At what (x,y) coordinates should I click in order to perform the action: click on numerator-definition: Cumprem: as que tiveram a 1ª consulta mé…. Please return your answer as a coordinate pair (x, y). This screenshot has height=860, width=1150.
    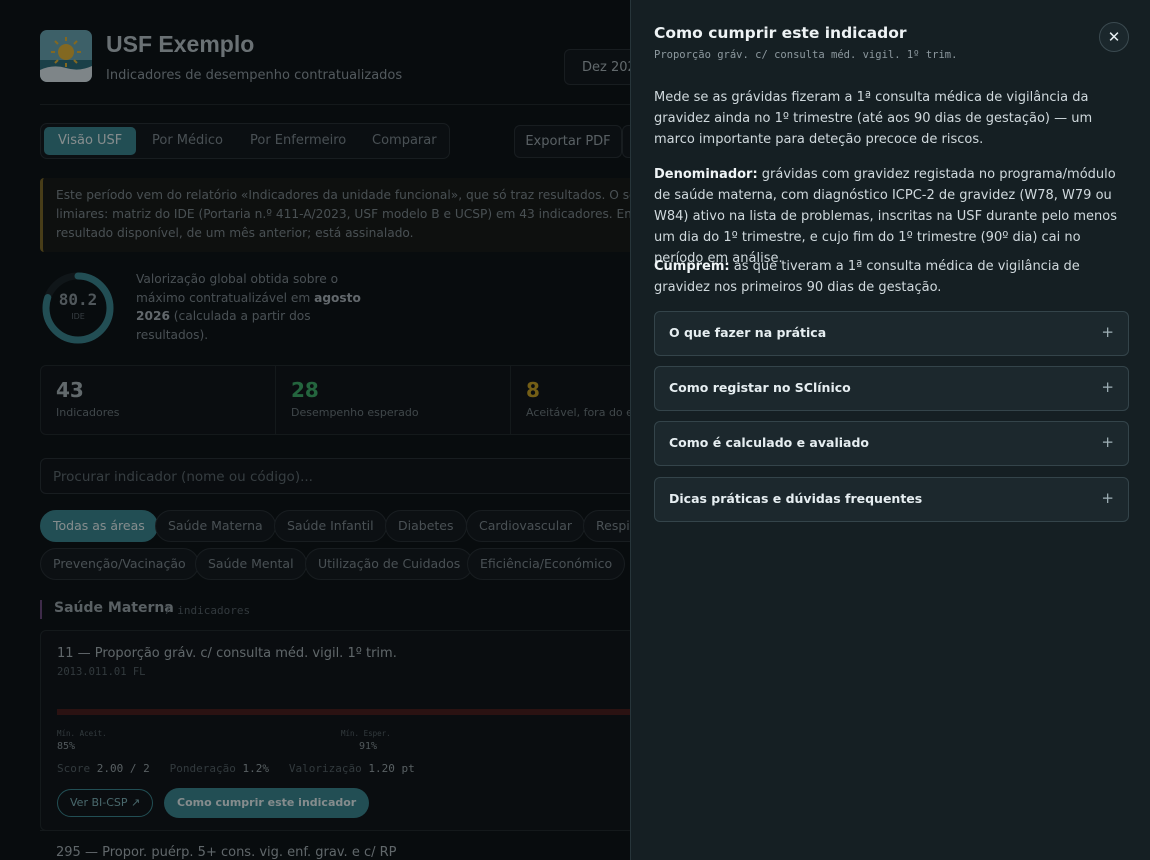
    Looking at the image, I should click on (867, 277).